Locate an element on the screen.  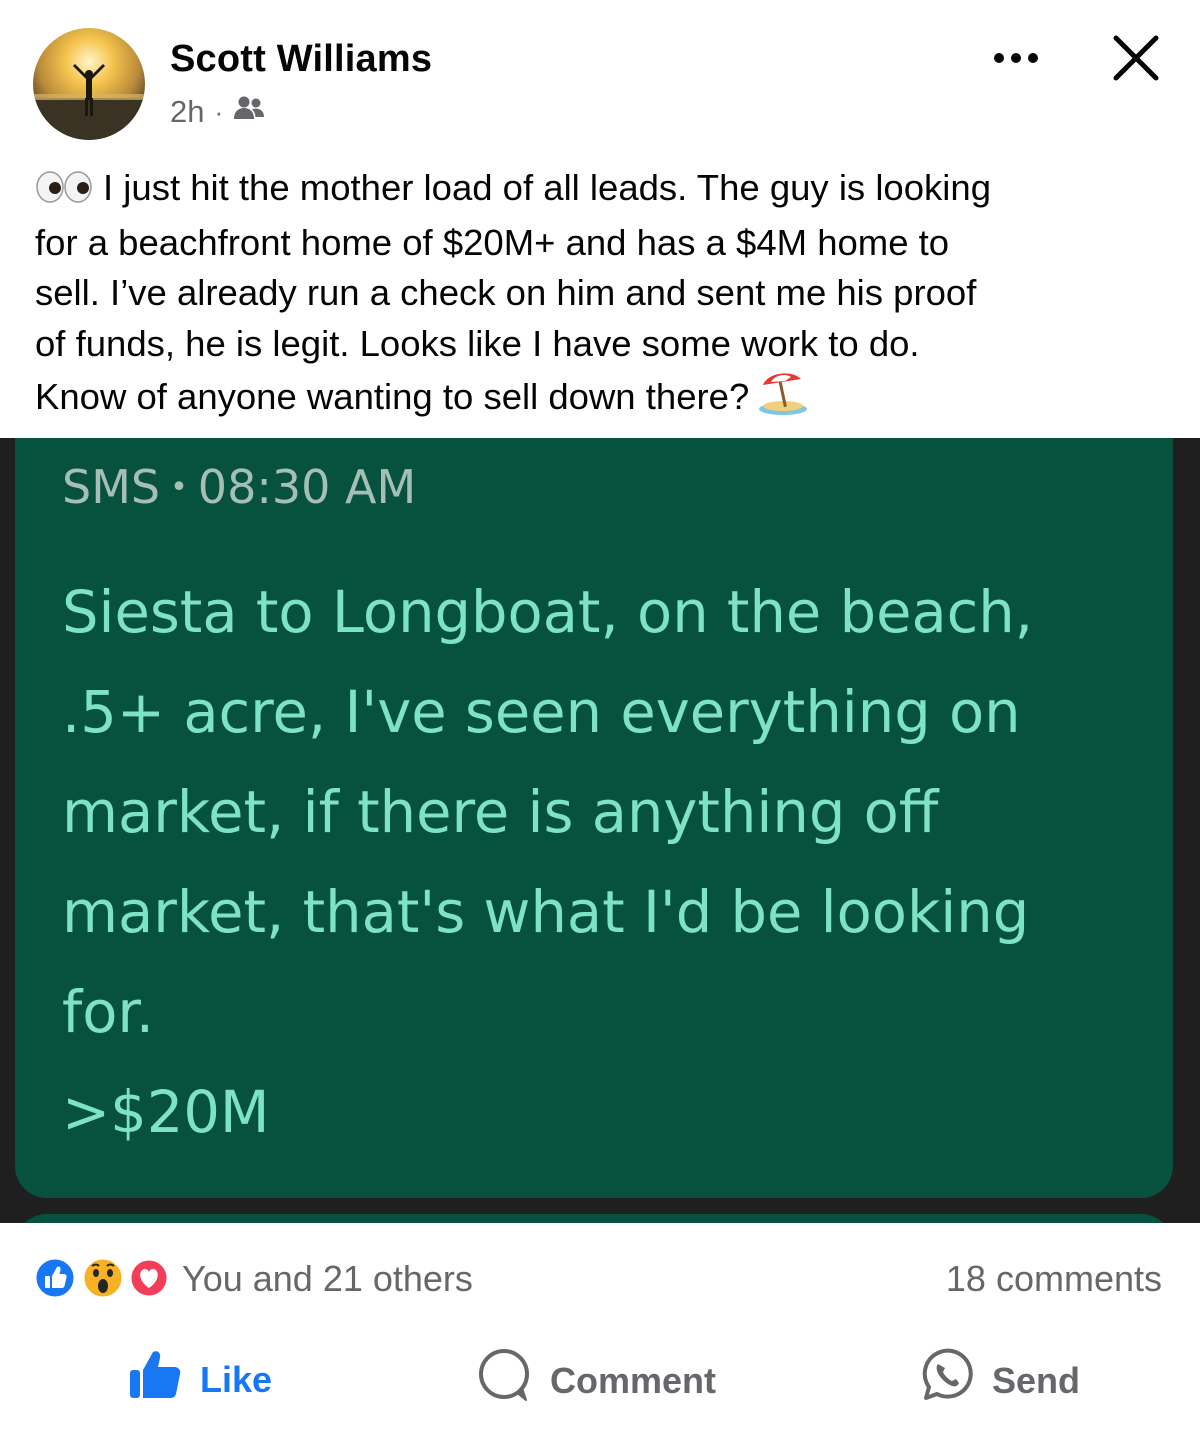
sms-line: .5+ acre, I've seen everything on is located at coordinates (541, 712).